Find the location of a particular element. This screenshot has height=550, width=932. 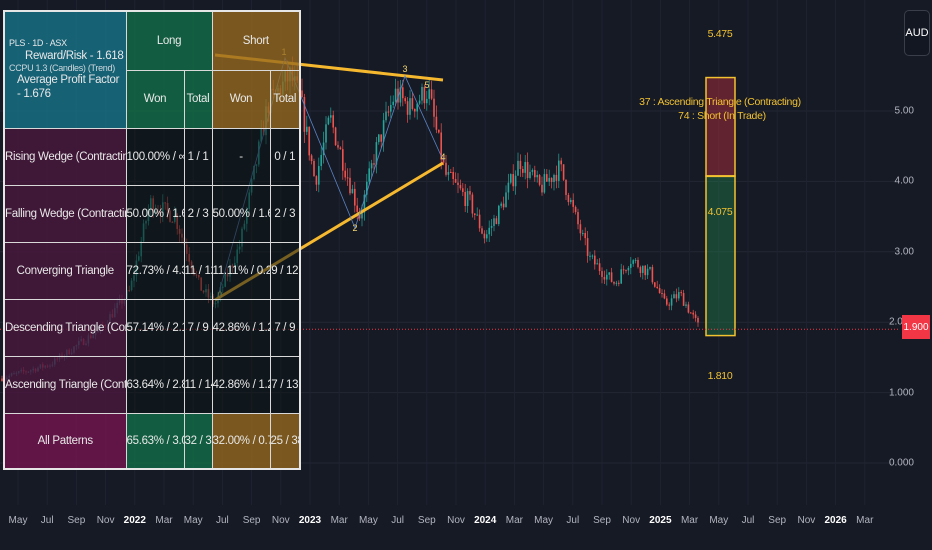

pattern-name: All Patterns is located at coordinates (65, 441).